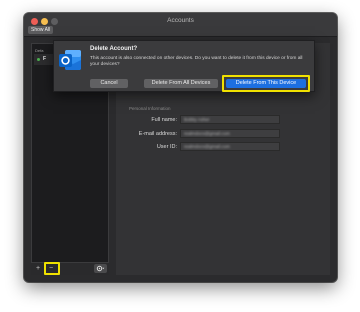 The width and height of the screenshot is (360, 312). Describe the element at coordinates (109, 83) in the screenshot. I see `cancel-button: Cancel` at that location.